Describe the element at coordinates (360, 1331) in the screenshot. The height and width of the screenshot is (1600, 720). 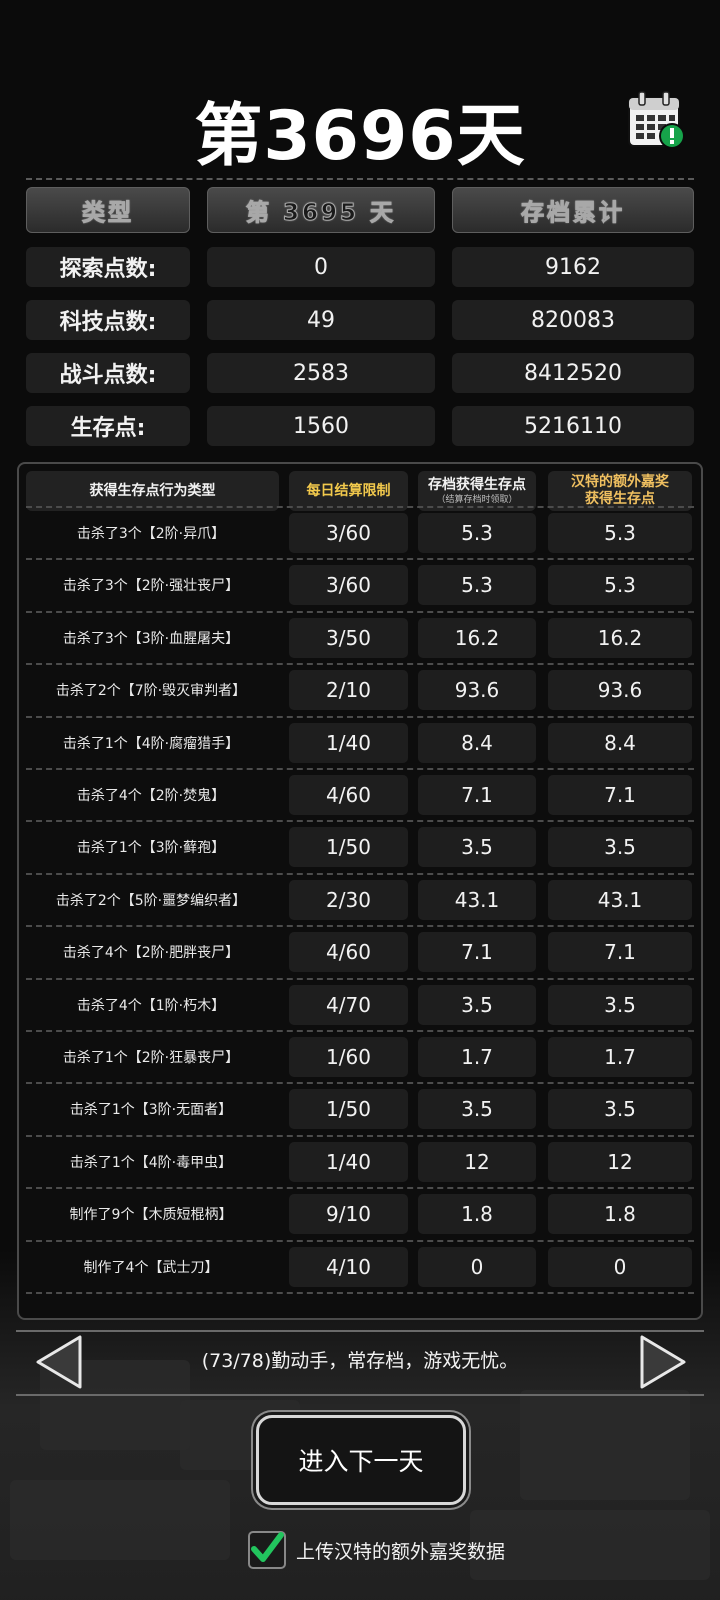
I see `nav-divider-top` at that location.